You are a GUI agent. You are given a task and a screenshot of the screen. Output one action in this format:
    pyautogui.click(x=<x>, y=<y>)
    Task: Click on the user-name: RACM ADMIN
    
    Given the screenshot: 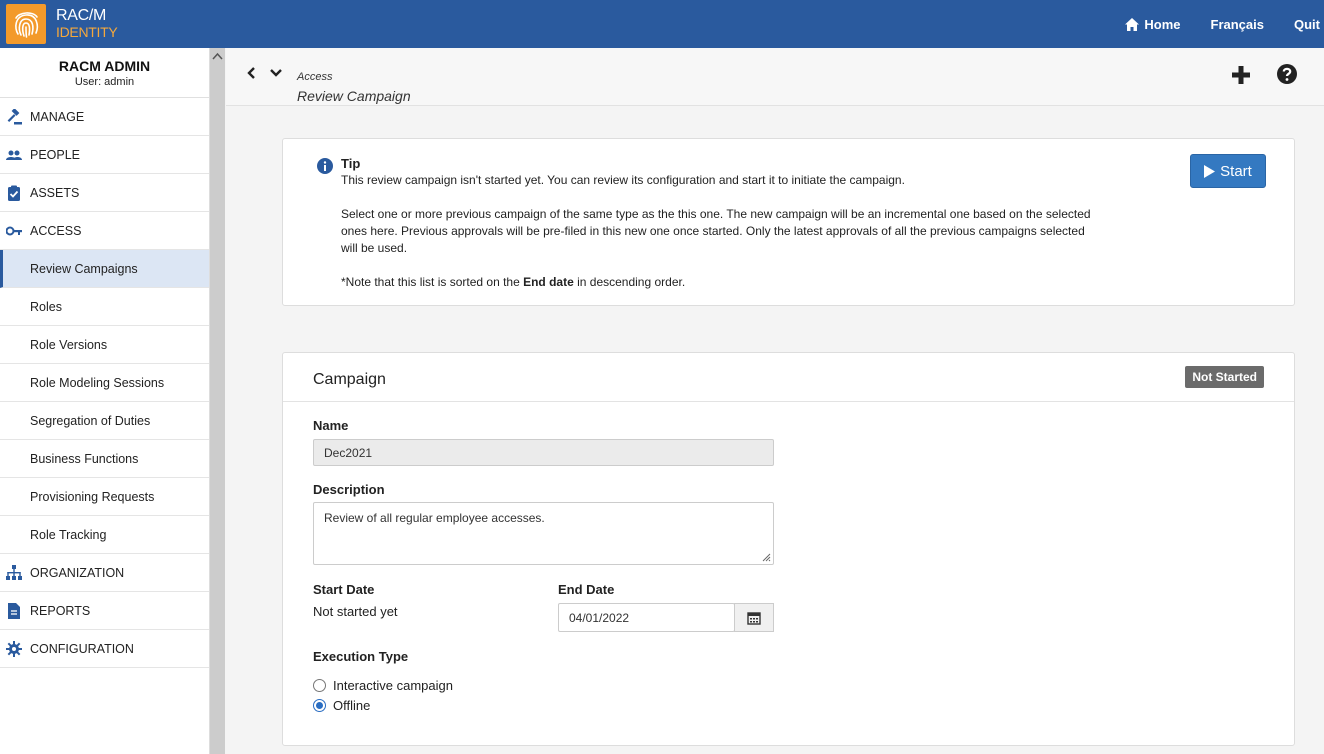 What is the action you would take?
    pyautogui.click(x=104, y=66)
    